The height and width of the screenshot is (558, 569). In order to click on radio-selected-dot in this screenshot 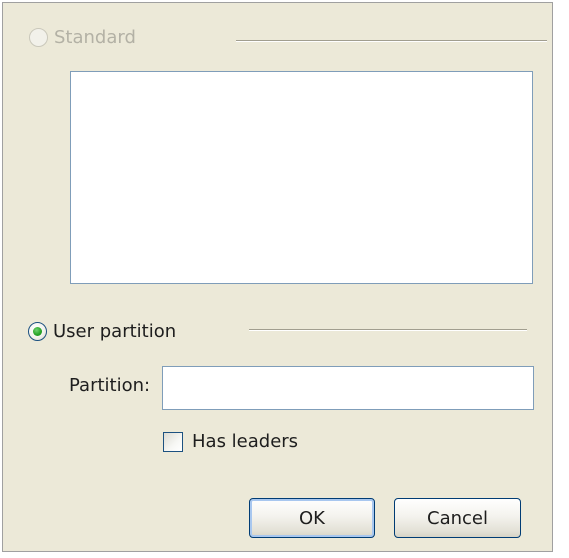, I will do `click(37, 331)`.